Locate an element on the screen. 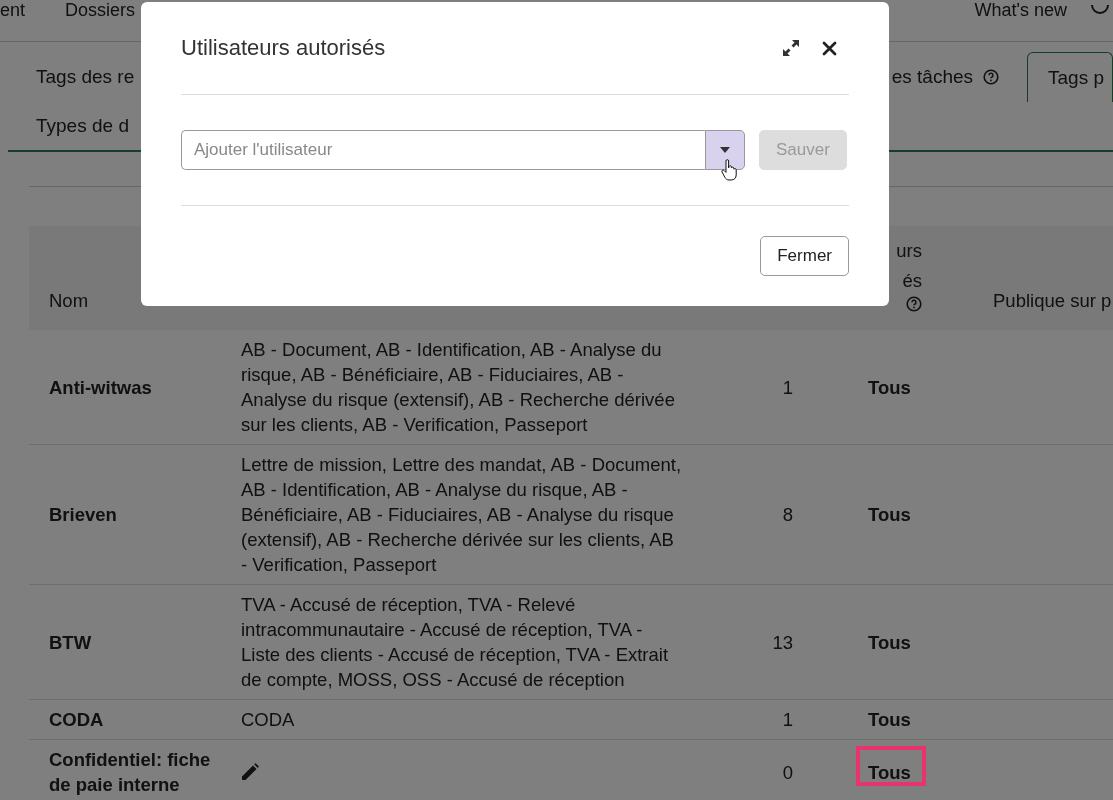  table-cell-text: BTW is located at coordinates (70, 642).